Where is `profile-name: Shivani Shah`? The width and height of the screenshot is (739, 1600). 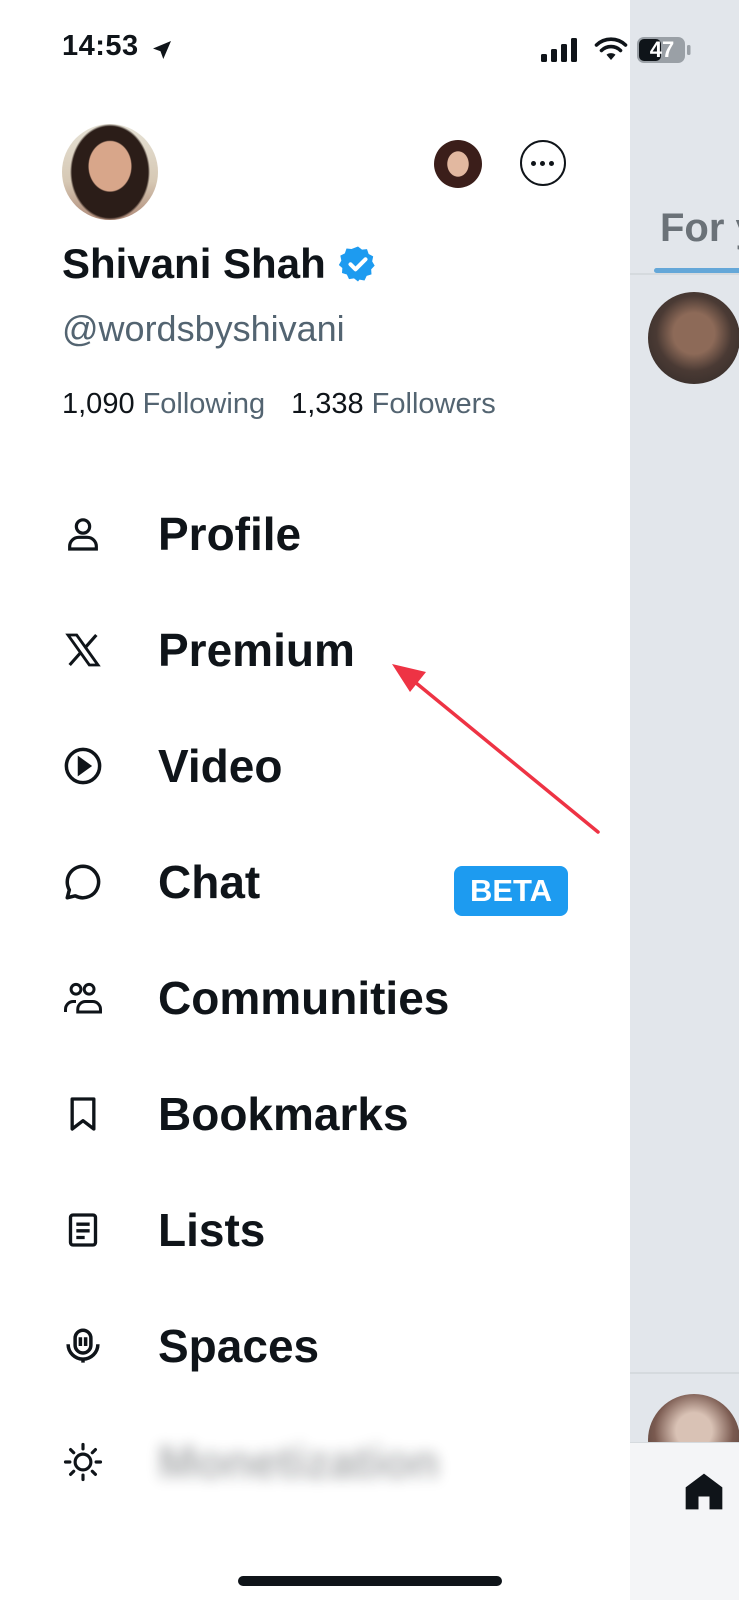 profile-name: Shivani Shah is located at coordinates (194, 264).